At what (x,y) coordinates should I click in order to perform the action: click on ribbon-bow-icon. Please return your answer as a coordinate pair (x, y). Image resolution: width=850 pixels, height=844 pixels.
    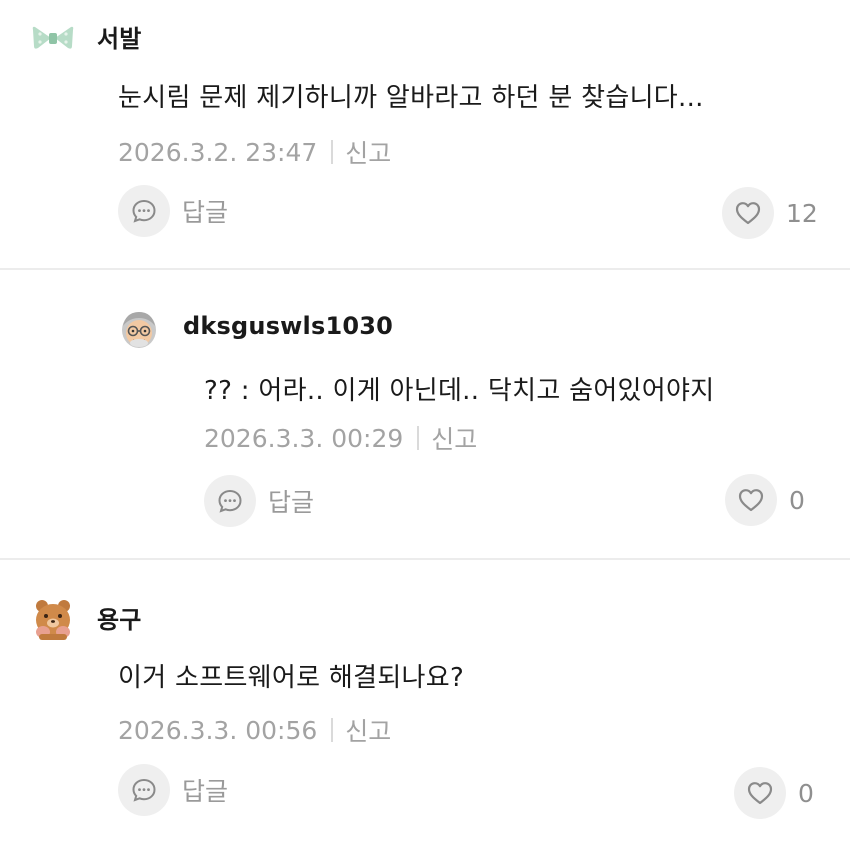
    Looking at the image, I should click on (53, 39).